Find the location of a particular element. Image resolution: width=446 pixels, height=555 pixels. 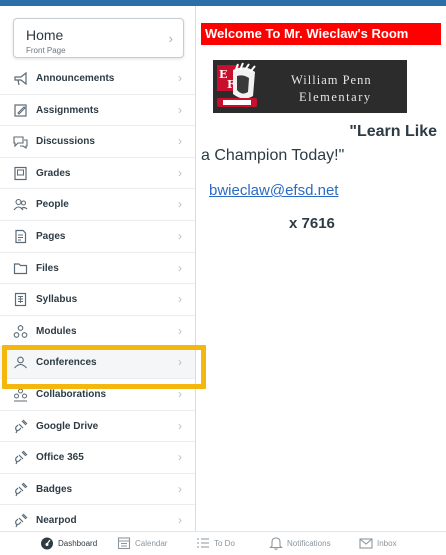

dashboard-icon is located at coordinates (47, 543).